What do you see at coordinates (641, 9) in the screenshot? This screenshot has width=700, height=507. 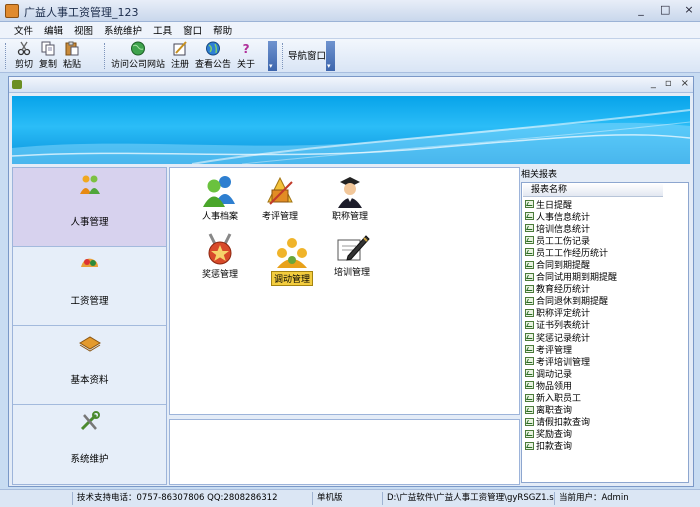 I see `minimize-button: _` at bounding box center [641, 9].